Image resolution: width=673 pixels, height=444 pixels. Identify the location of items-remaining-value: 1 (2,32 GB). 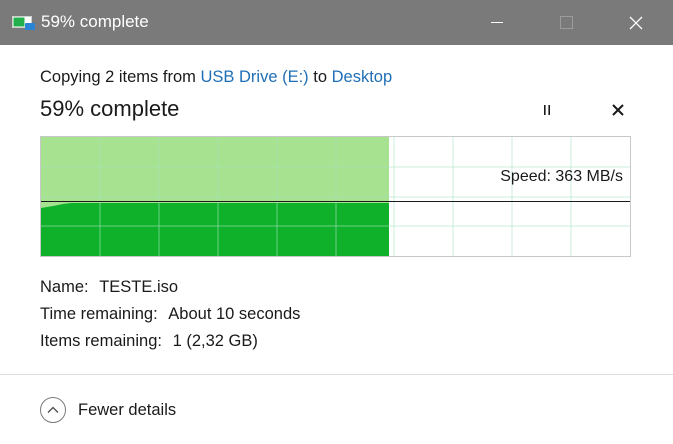
(215, 341).